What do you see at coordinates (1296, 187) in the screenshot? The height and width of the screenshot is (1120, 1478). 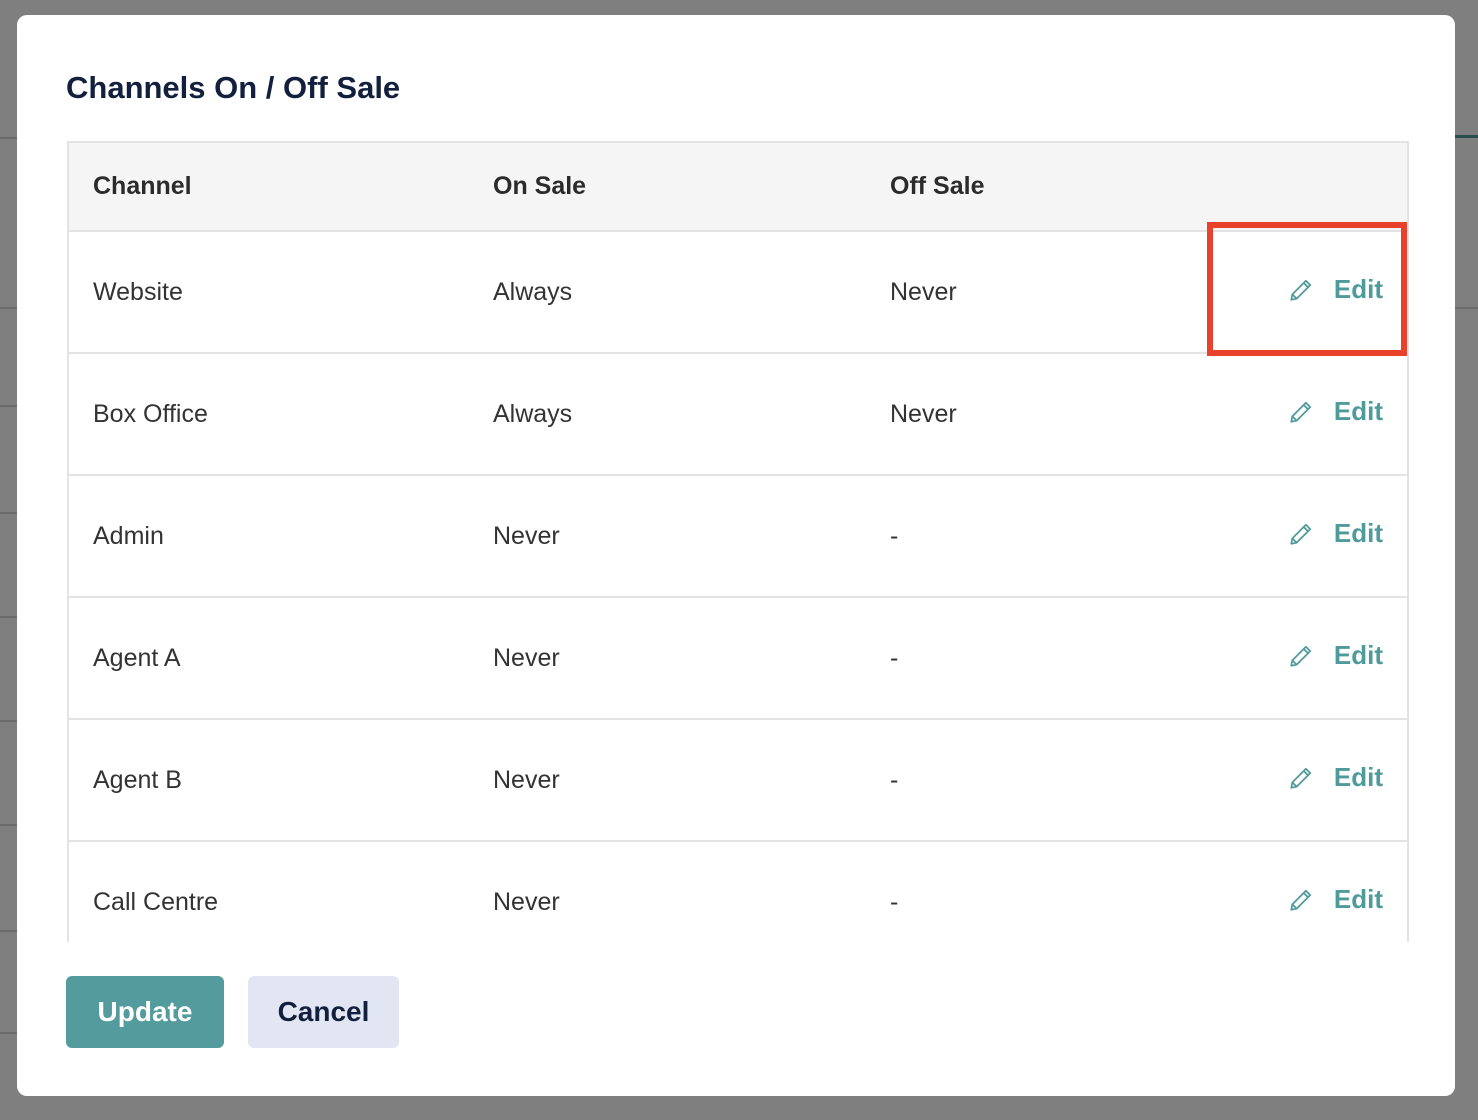 I see `column-header-actions` at bounding box center [1296, 187].